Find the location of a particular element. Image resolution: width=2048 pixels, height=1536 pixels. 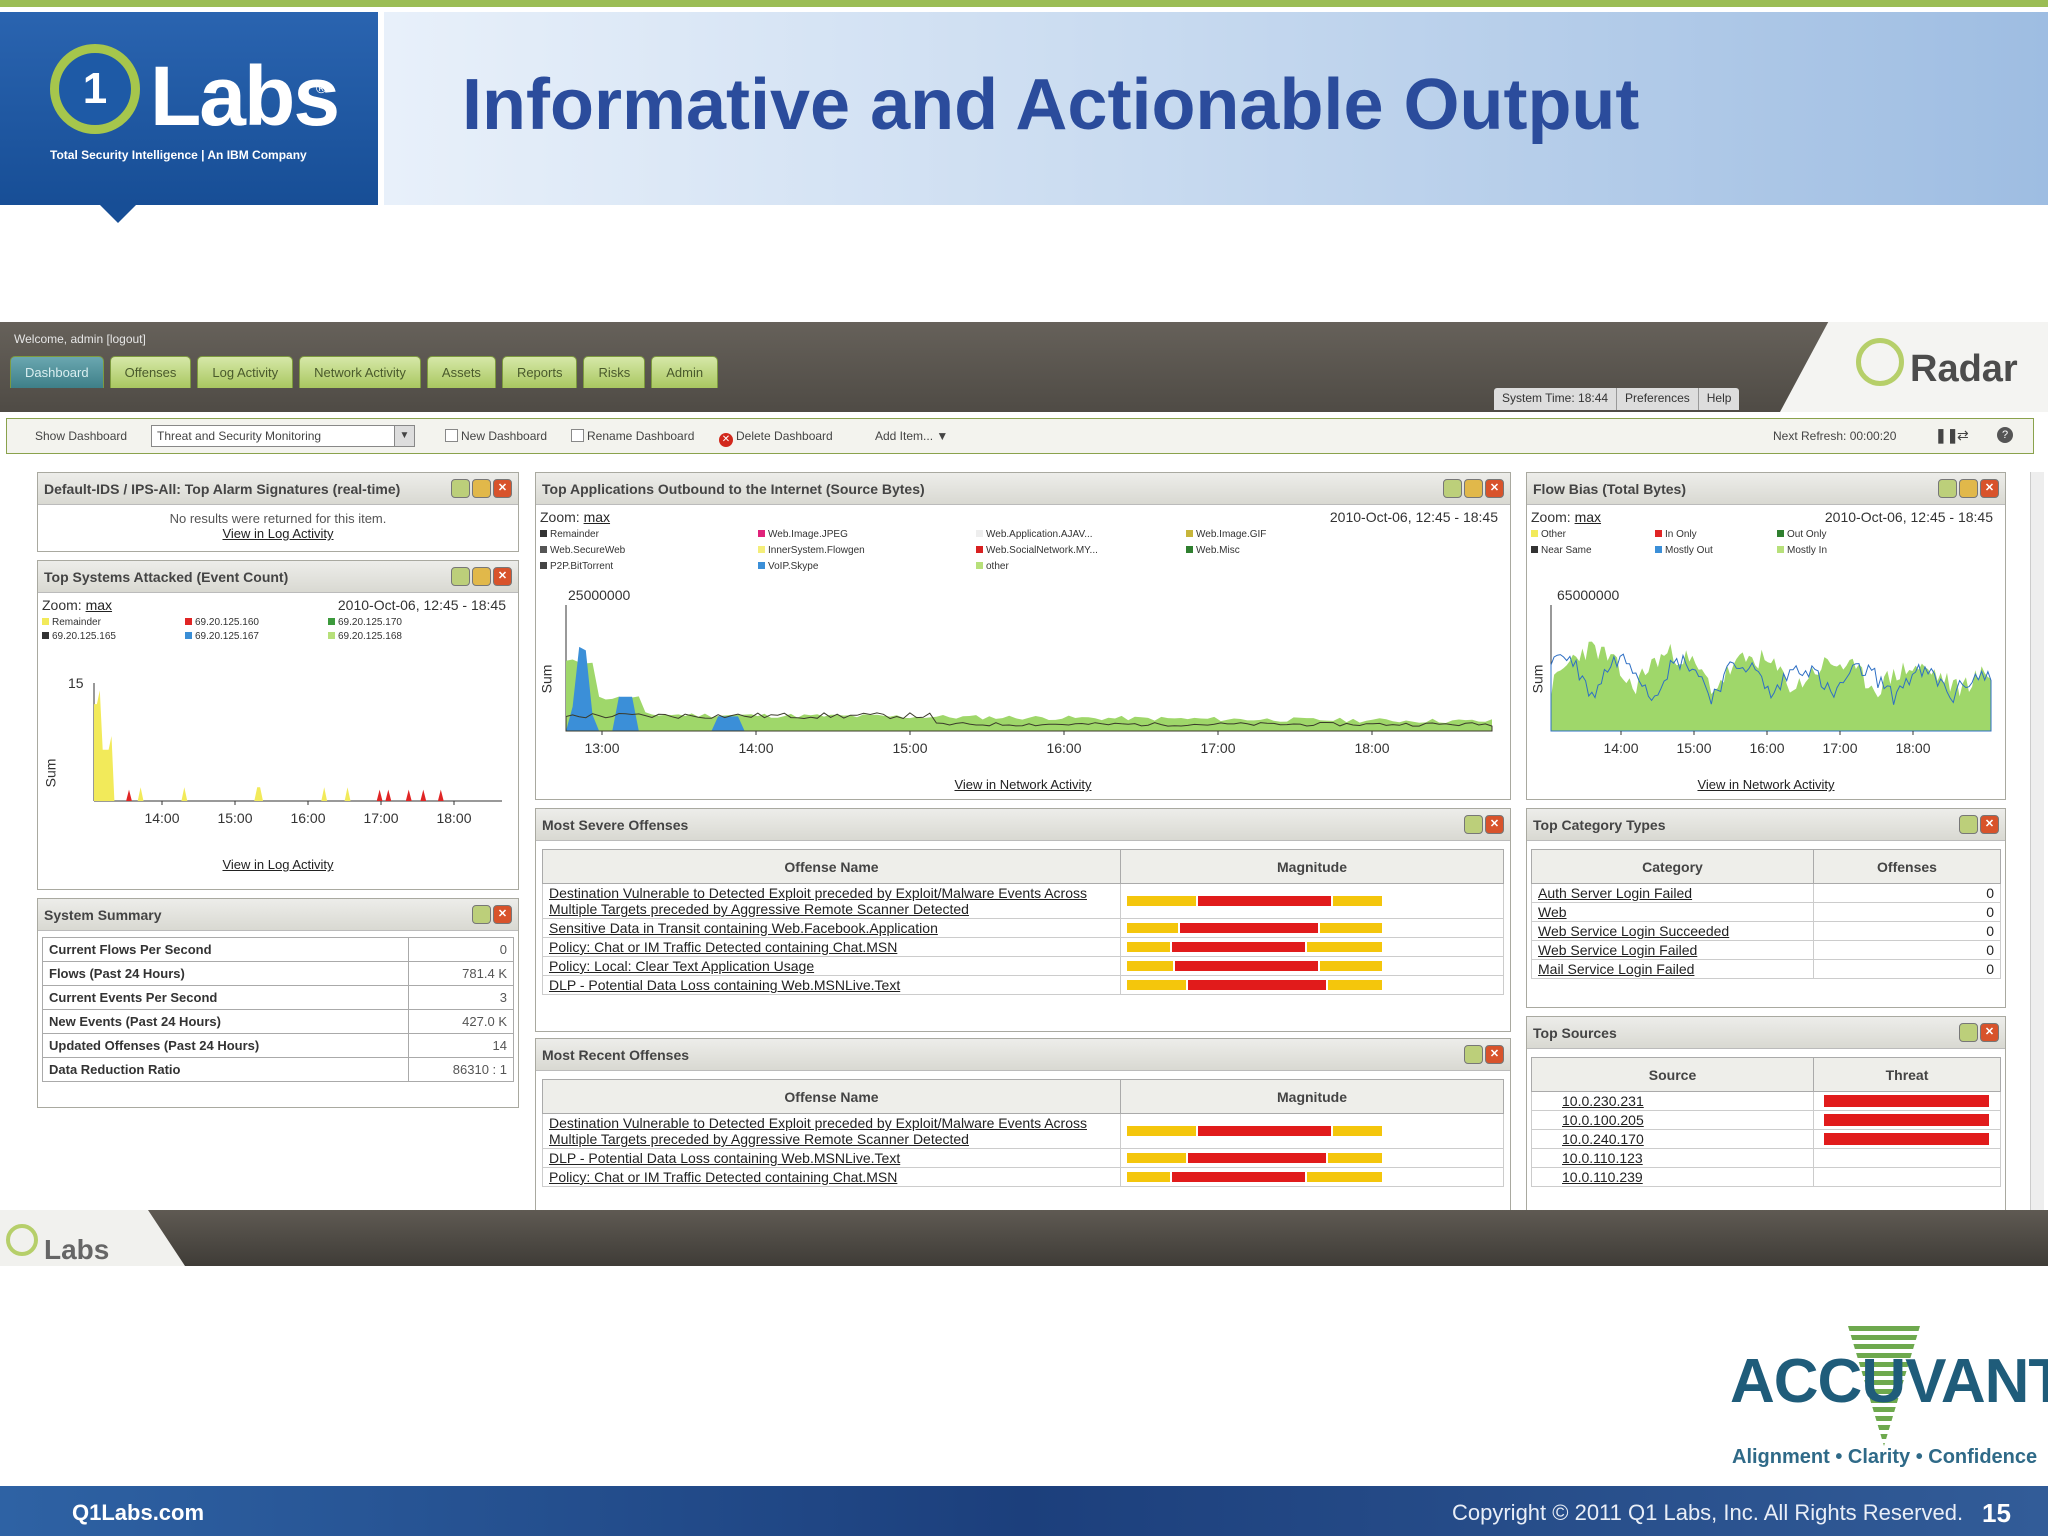

tab-risks: Risks is located at coordinates (614, 372).